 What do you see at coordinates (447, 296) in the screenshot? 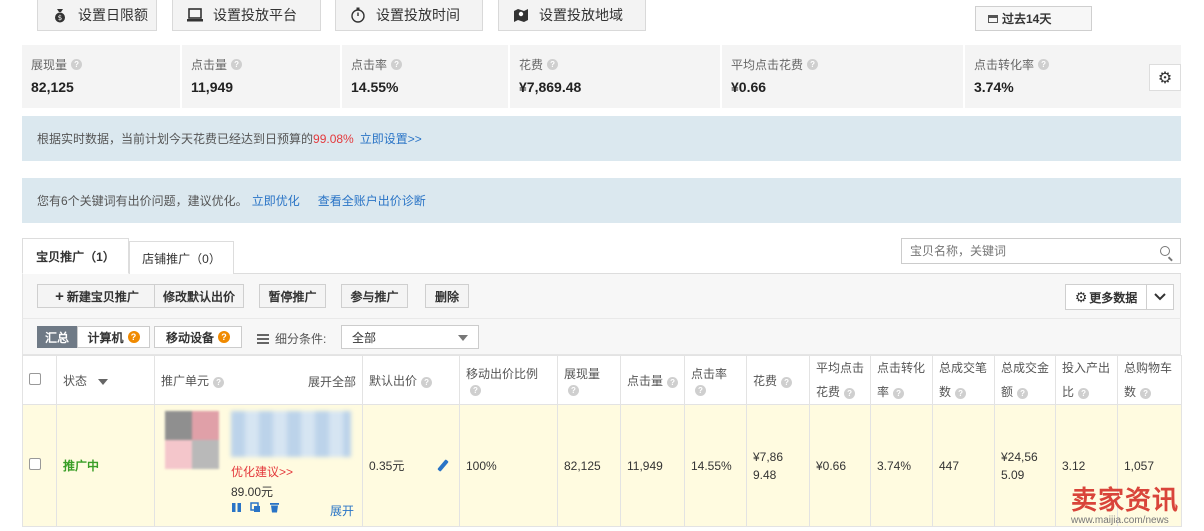
I see `delete-button: 删除` at bounding box center [447, 296].